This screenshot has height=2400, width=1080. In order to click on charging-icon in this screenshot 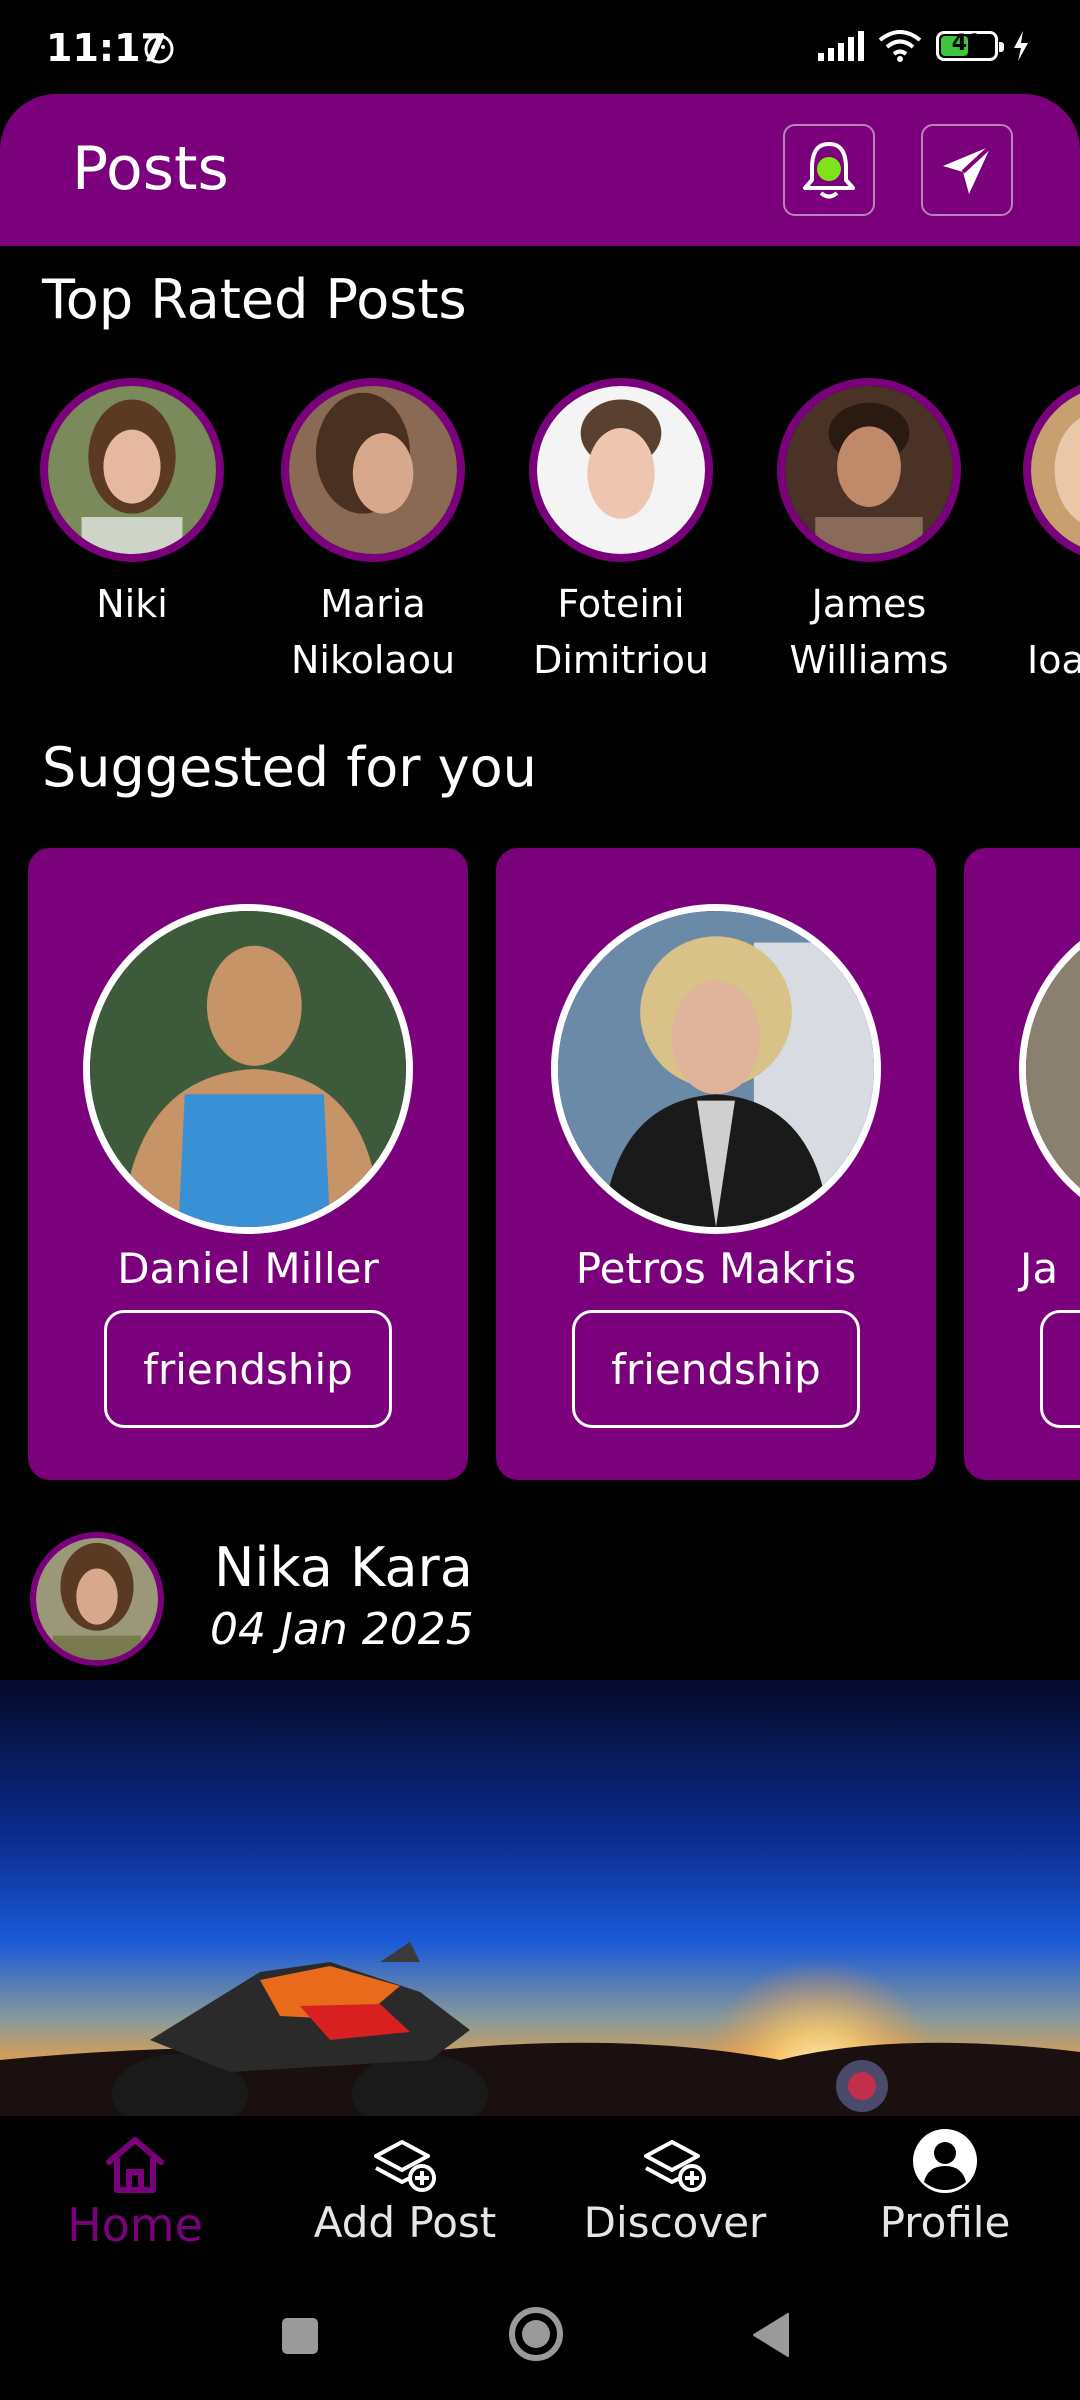, I will do `click(1021, 46)`.